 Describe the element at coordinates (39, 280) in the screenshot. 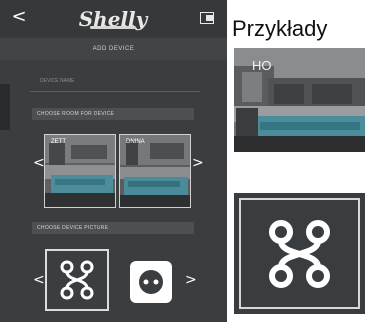

I see `pictures-prev-arrow: <` at that location.